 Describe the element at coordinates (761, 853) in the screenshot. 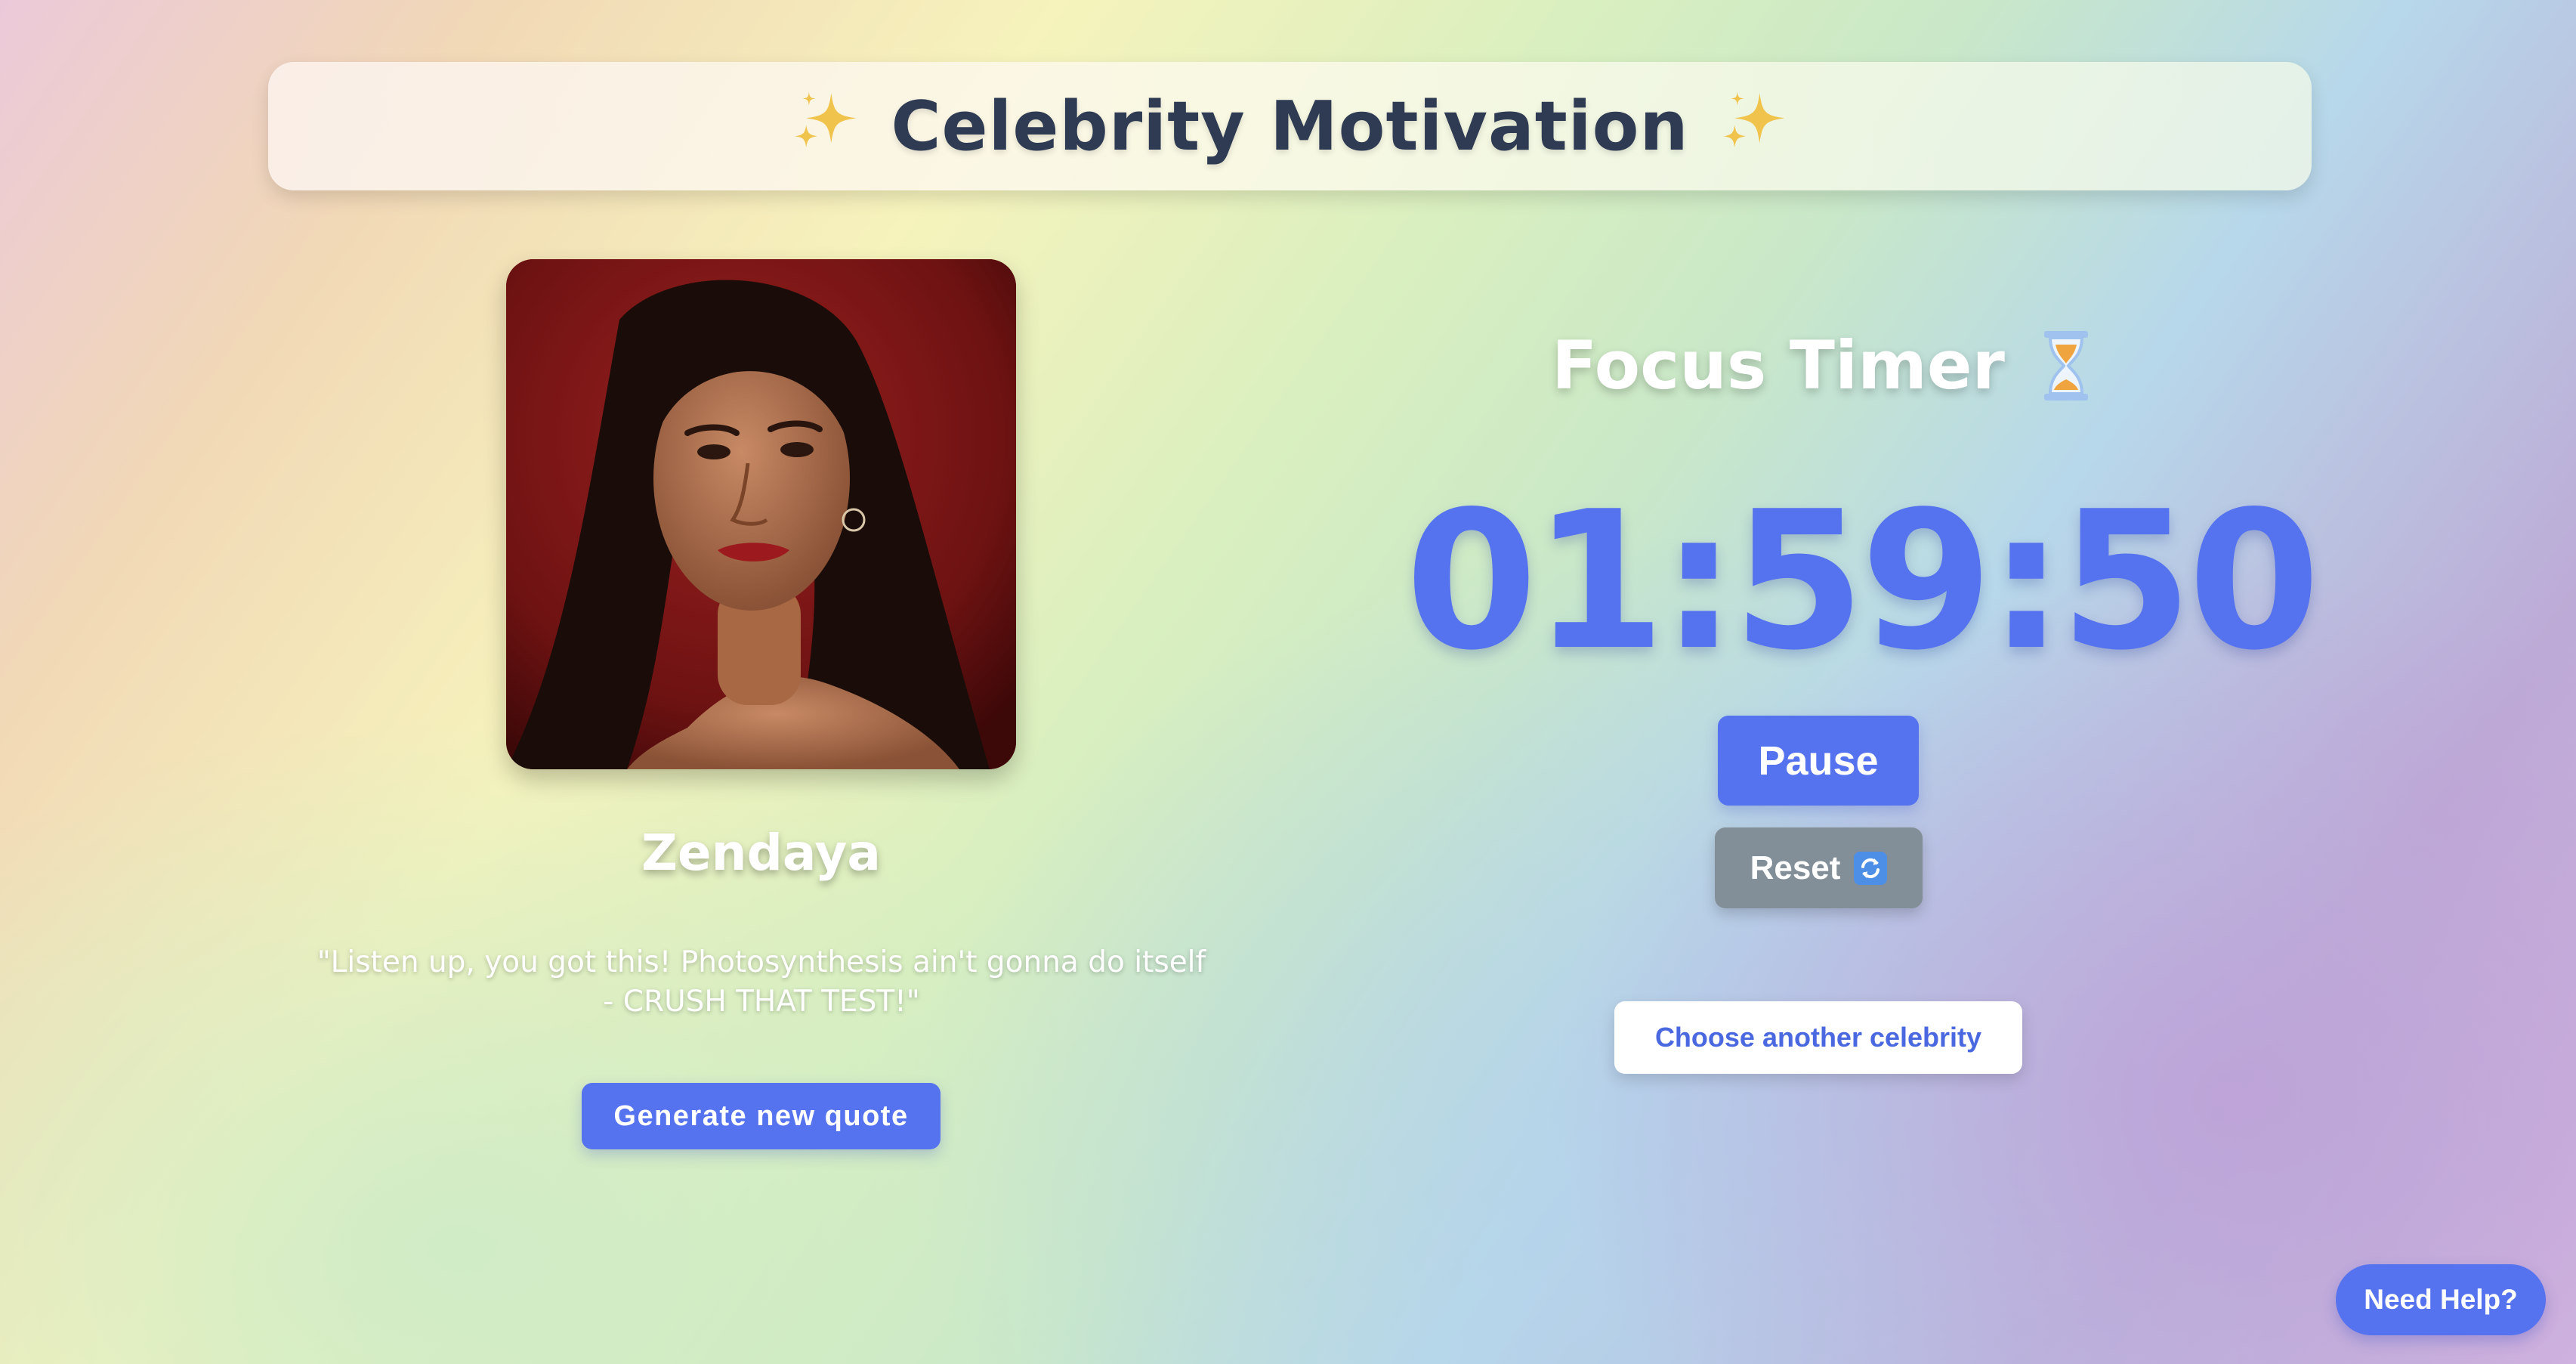

I see `celebrity-name: Zendaya` at that location.